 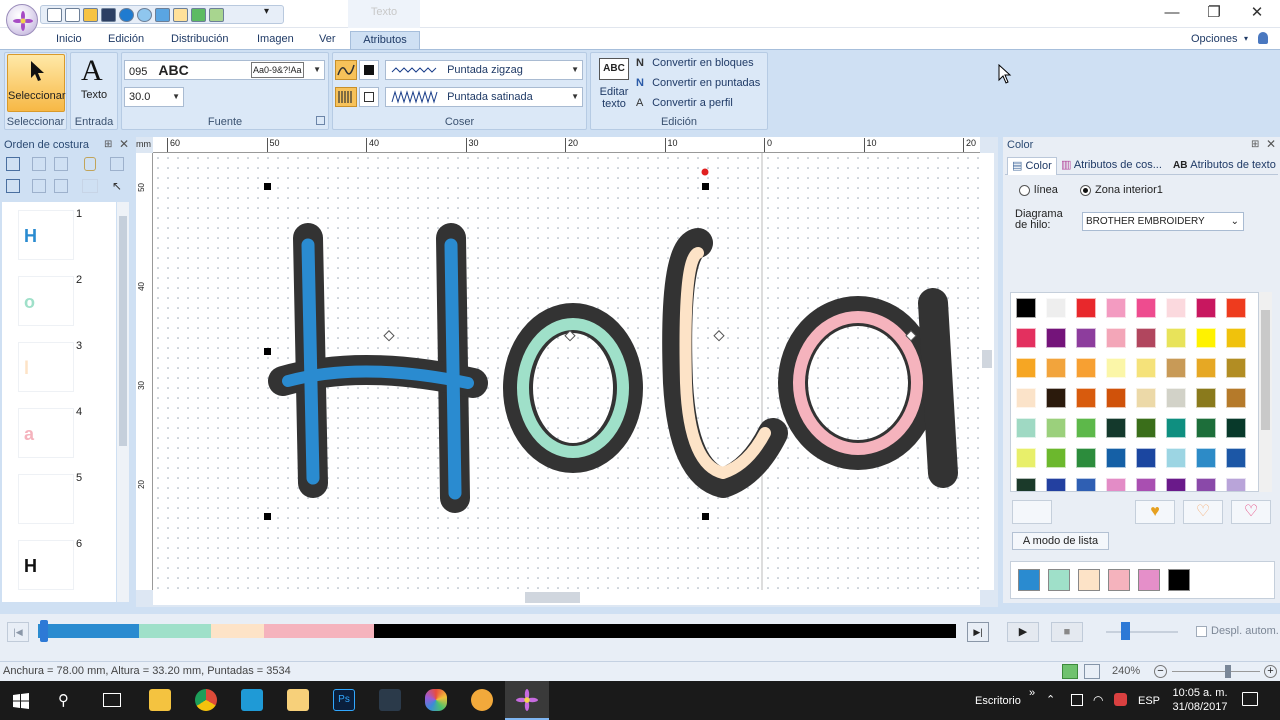 What do you see at coordinates (144, 14) in the screenshot?
I see `settings-icon` at bounding box center [144, 14].